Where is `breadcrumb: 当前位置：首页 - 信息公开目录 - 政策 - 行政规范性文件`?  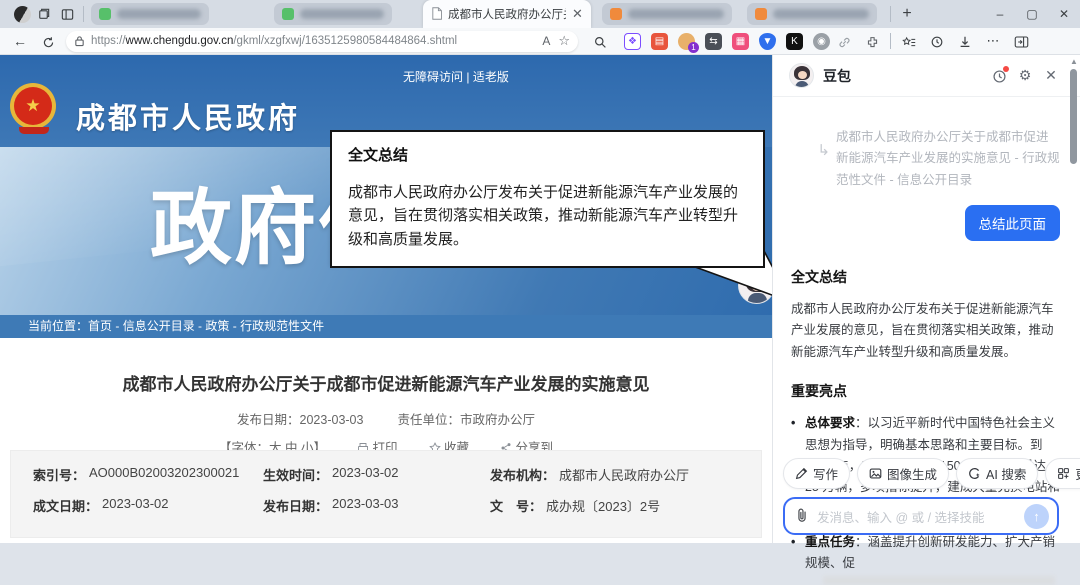
breadcrumb: 当前位置：首页 - 信息公开目录 - 政策 - 行政规范性文件 is located at coordinates (386, 326).